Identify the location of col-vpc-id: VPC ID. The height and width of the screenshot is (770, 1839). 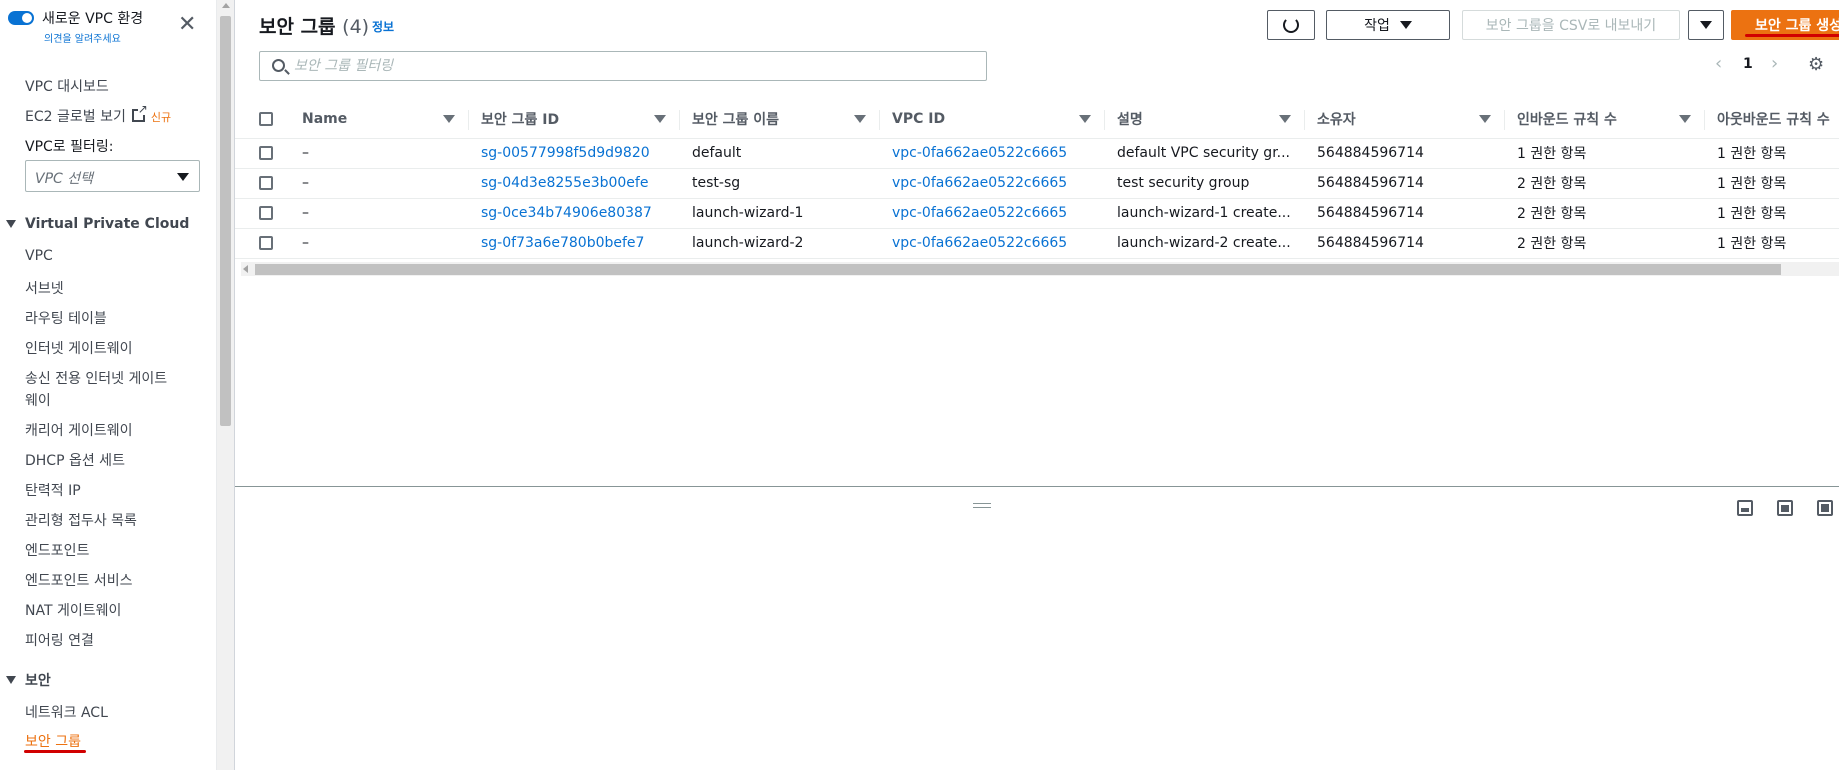
(992, 119).